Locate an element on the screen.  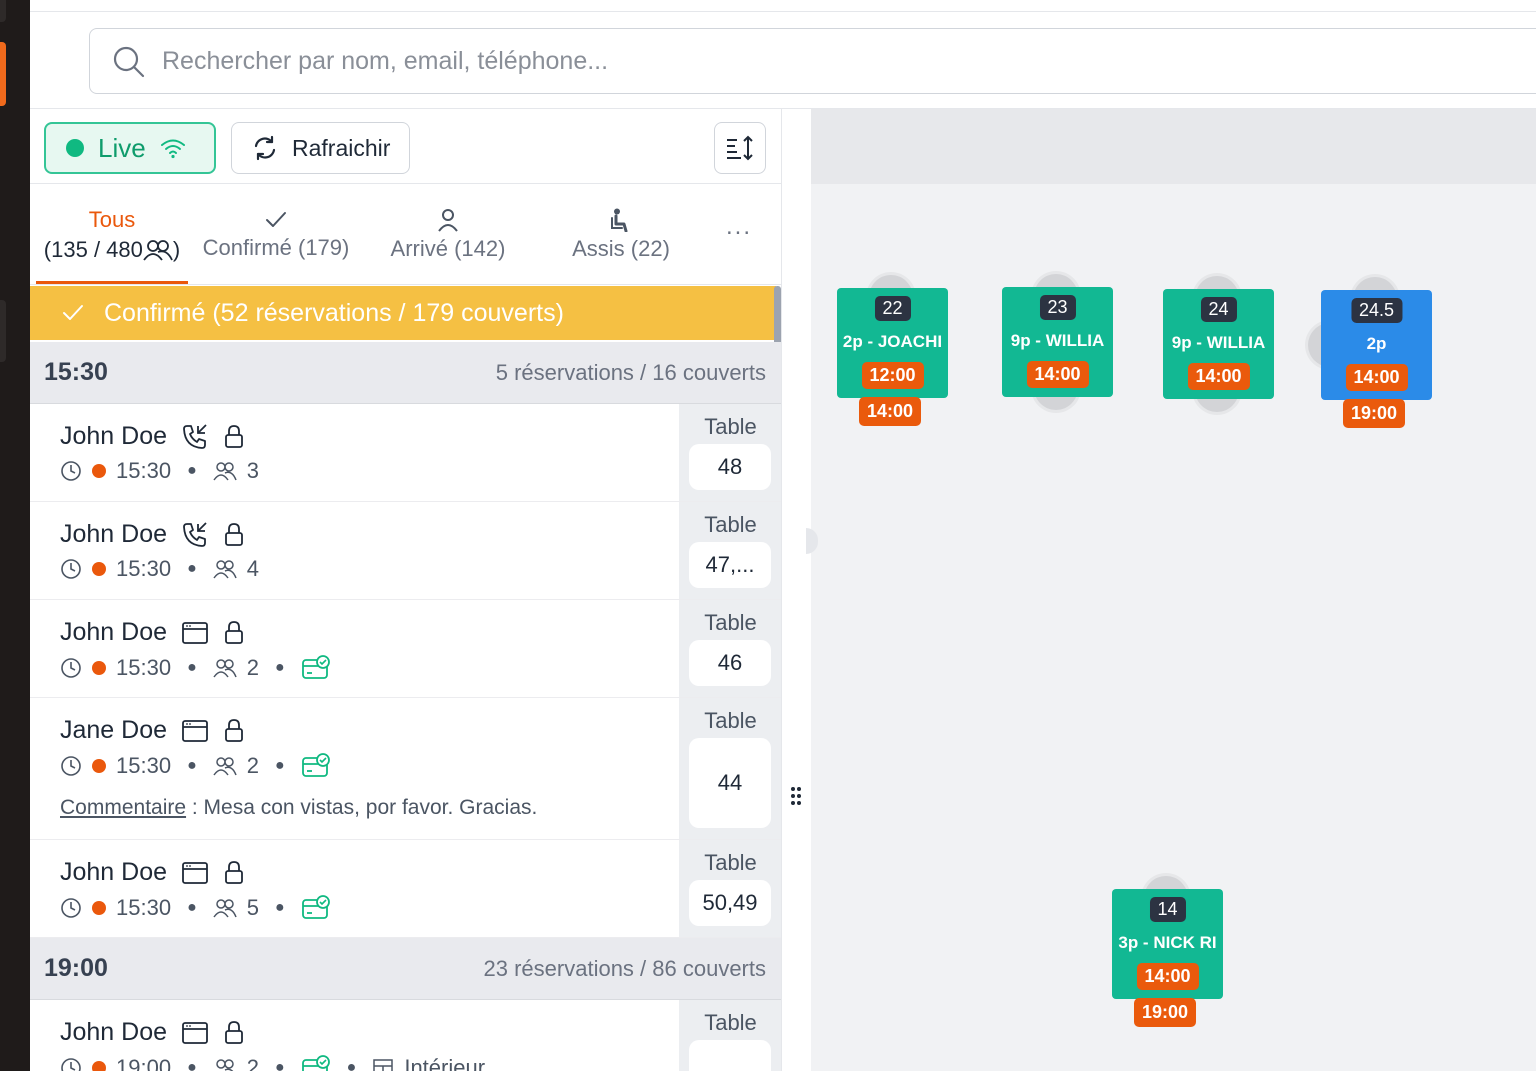
floor-table: 24 9p - WILLIA 14:00 is located at coordinates (1218, 344).